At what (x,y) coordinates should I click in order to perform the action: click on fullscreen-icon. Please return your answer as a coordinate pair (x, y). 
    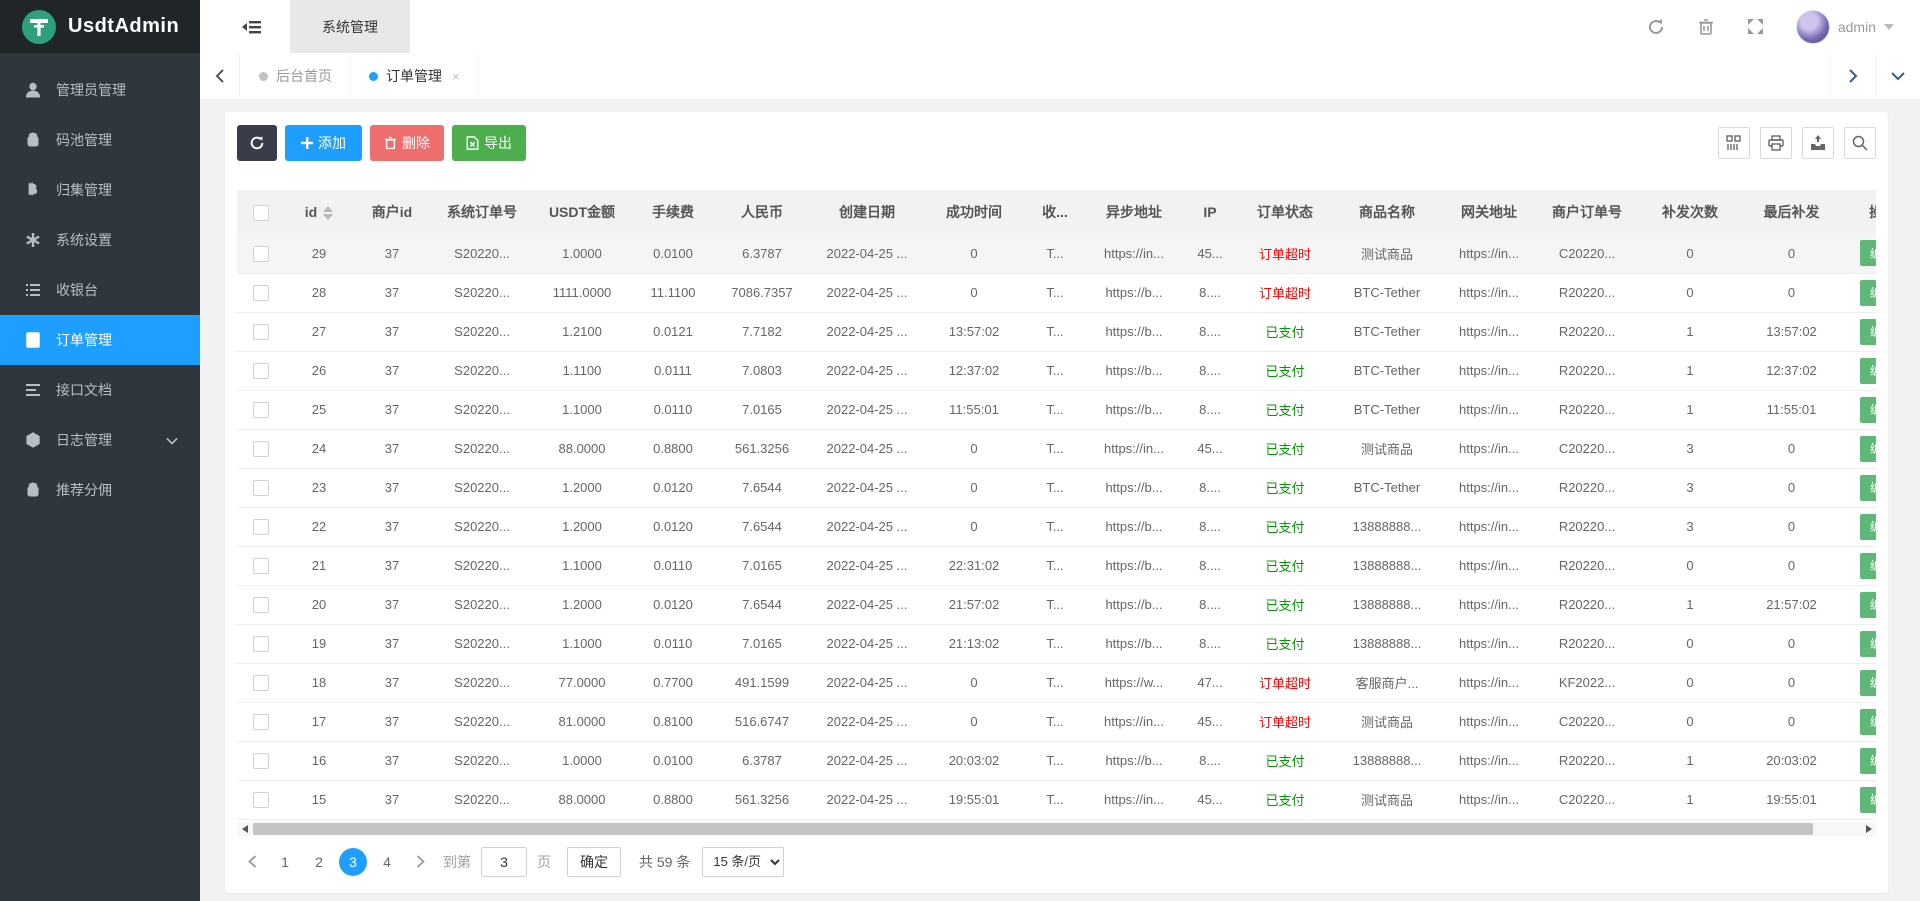
    Looking at the image, I should click on (1756, 27).